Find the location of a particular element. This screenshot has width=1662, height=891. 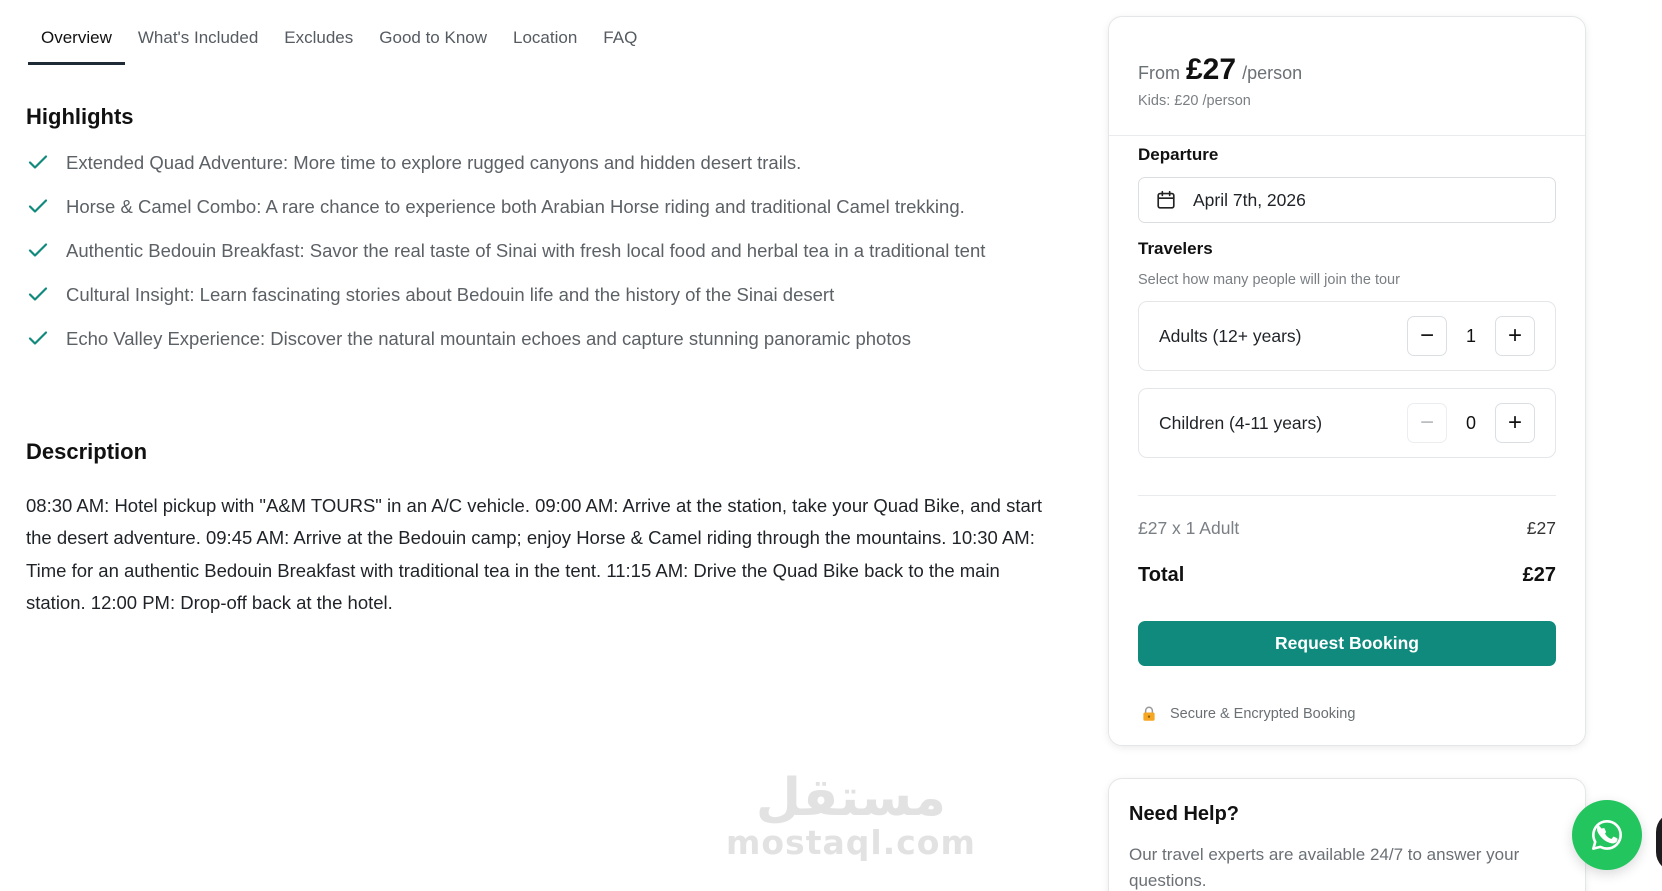

travelers-label: Travelers is located at coordinates (1175, 248).